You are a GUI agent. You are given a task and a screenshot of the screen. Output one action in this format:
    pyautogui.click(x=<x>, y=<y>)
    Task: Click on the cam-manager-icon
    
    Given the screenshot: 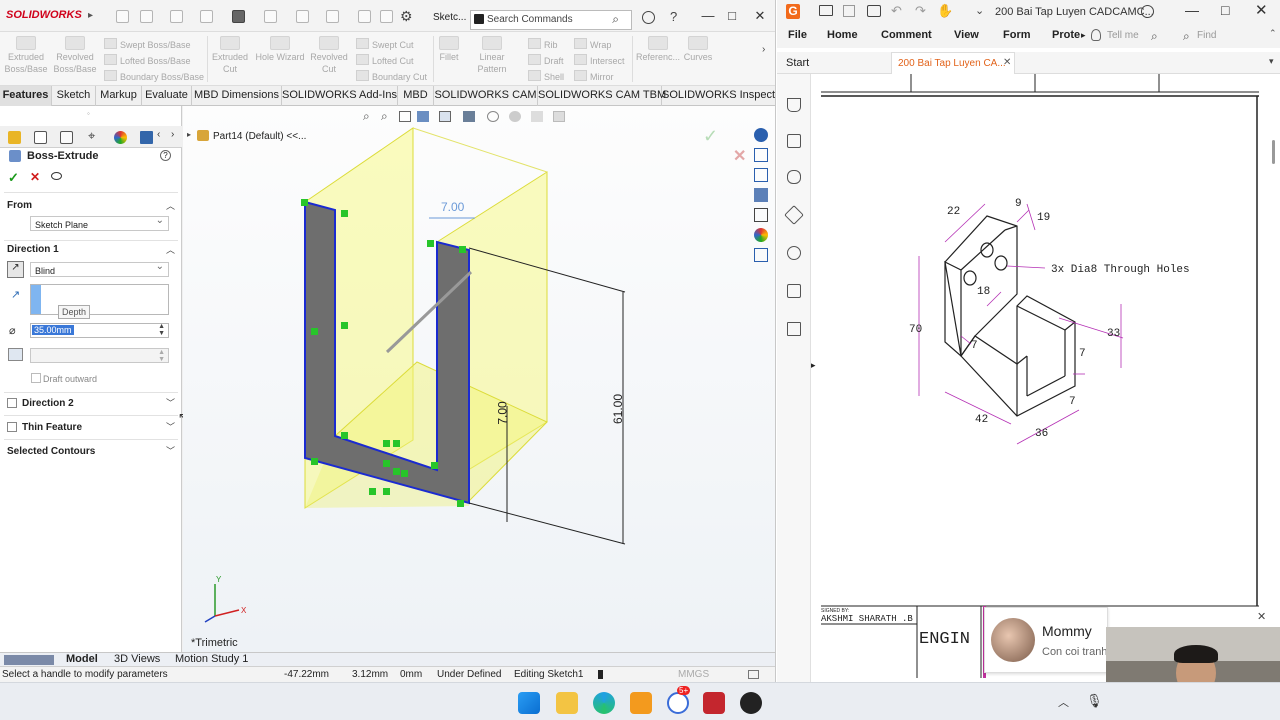 What is the action you would take?
    pyautogui.click(x=146, y=137)
    